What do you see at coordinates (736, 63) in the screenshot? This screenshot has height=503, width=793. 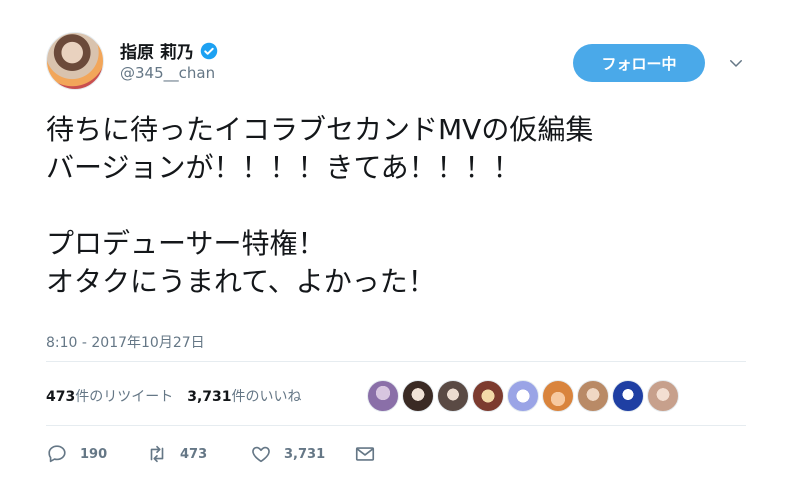 I see `chevron-down-icon` at bounding box center [736, 63].